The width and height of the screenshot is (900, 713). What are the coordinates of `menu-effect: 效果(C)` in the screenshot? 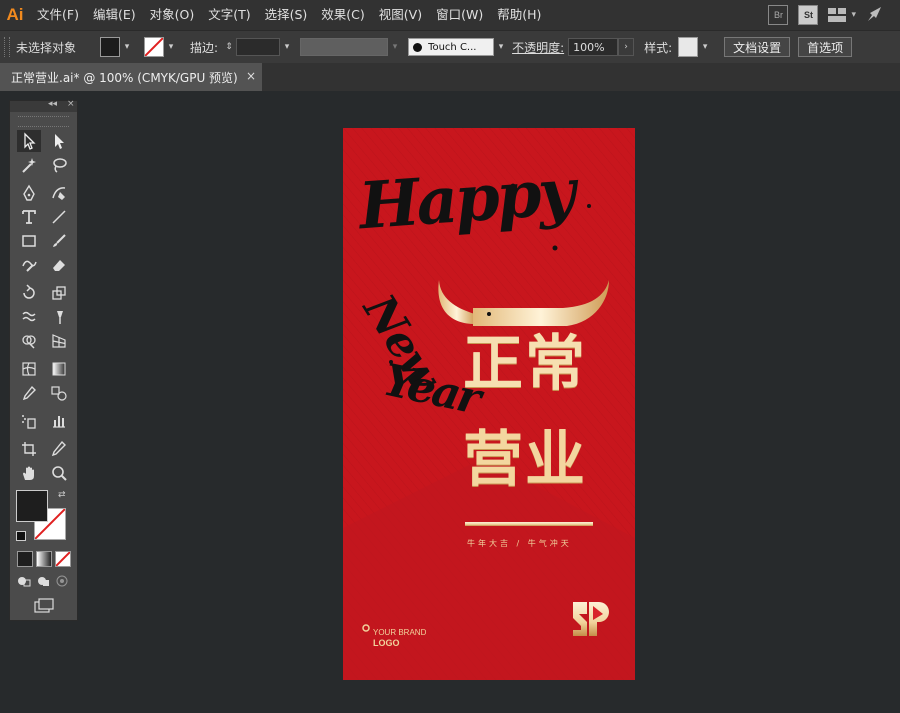 It's located at (342, 15).